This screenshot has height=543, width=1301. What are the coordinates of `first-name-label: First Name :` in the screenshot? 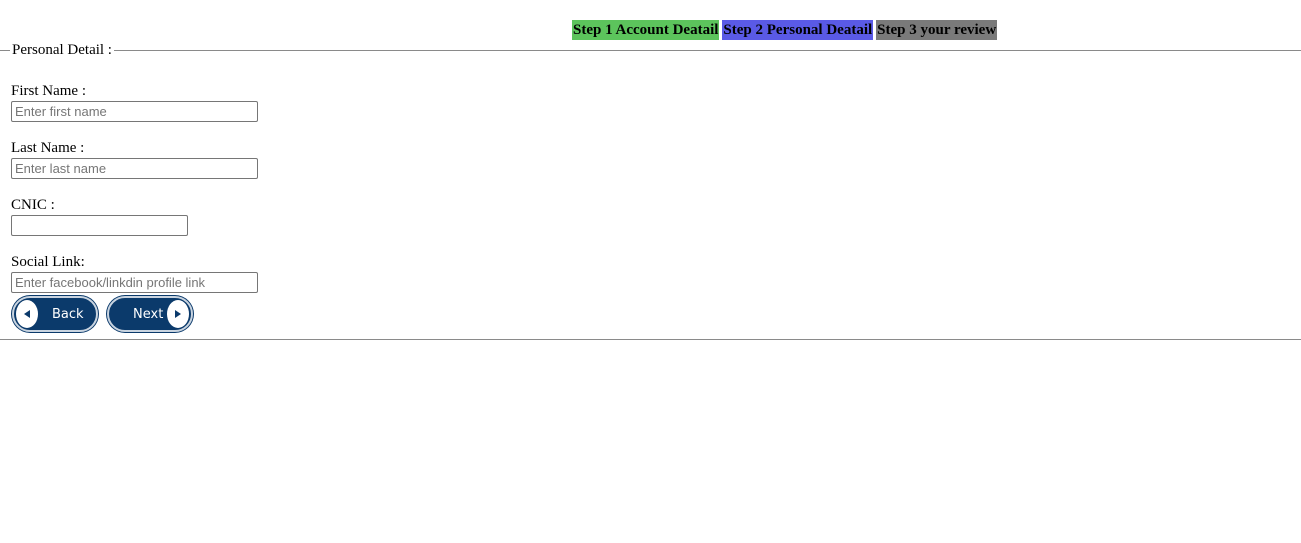 It's located at (48, 91).